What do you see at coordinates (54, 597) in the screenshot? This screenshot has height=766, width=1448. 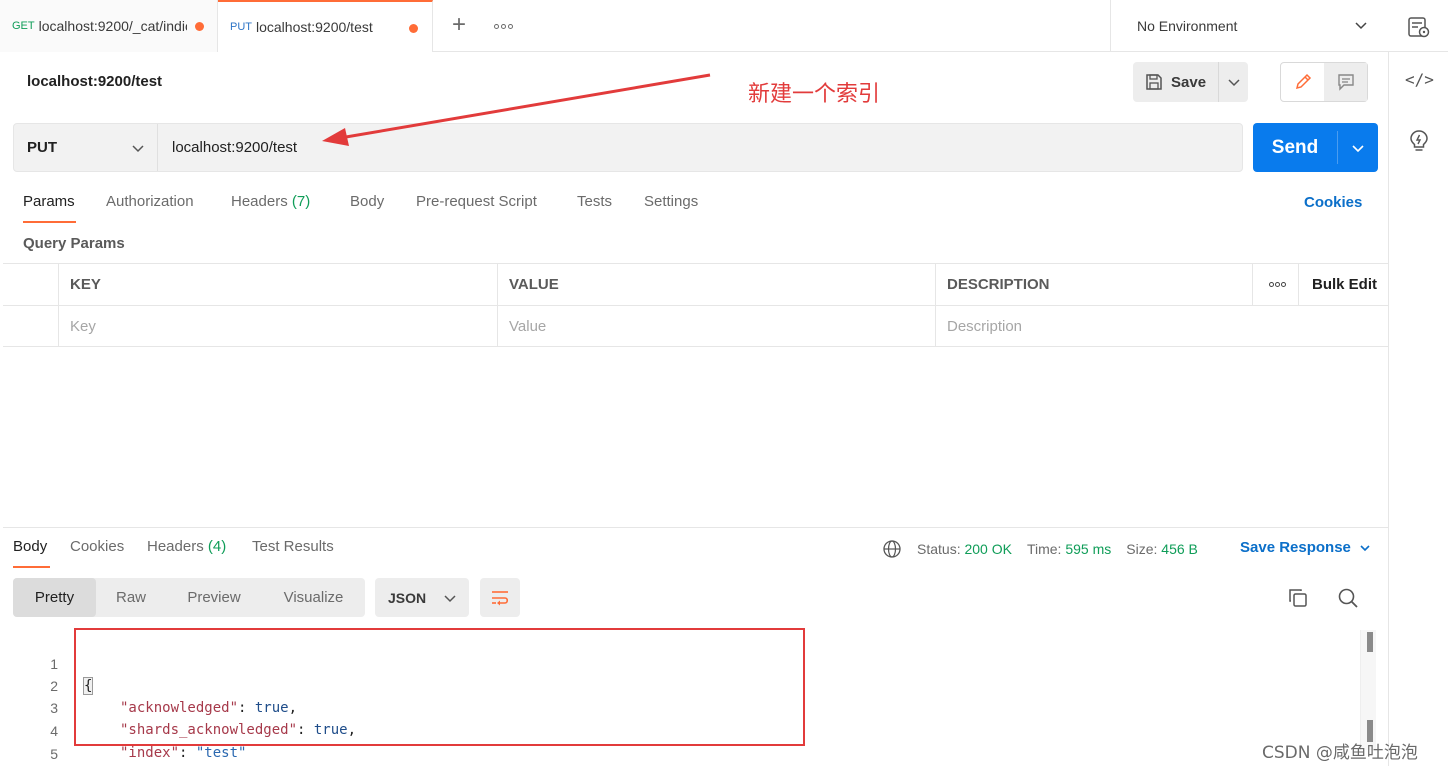 I see `view-pretty-button: Pretty` at bounding box center [54, 597].